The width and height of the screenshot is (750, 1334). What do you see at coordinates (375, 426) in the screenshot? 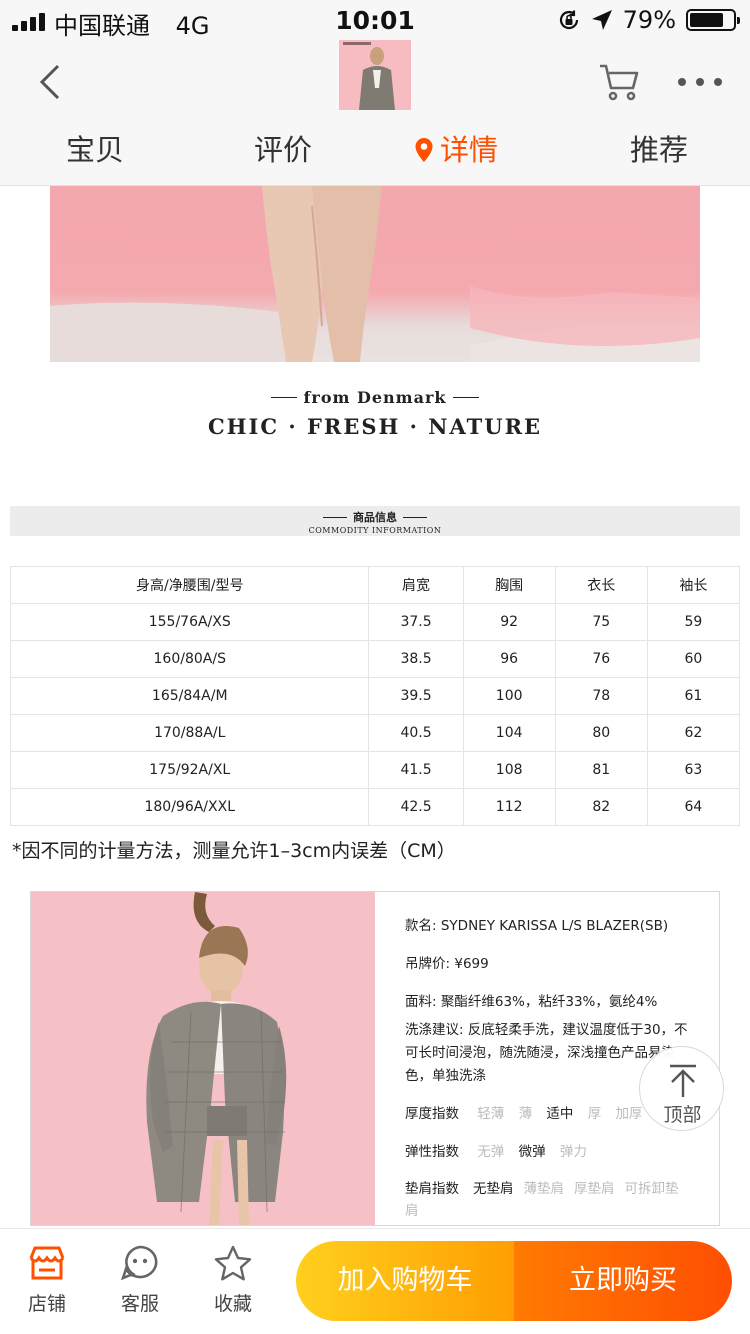
I see `brand-slogan: CHIC · FRESH · NATURE` at bounding box center [375, 426].